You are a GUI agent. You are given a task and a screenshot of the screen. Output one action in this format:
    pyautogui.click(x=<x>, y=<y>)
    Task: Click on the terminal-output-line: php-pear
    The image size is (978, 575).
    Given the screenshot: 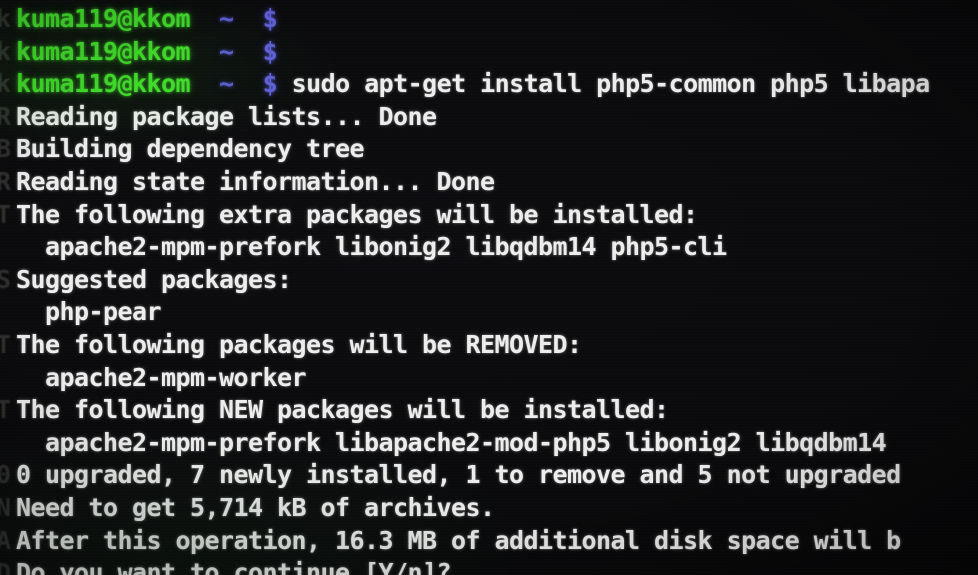 What is the action you would take?
    pyautogui.click(x=89, y=312)
    